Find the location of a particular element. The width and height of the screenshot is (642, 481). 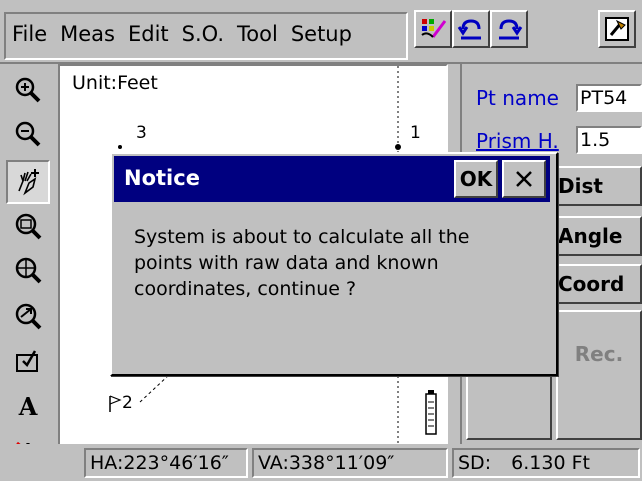

pt-name-input: PT54 is located at coordinates (609, 98).